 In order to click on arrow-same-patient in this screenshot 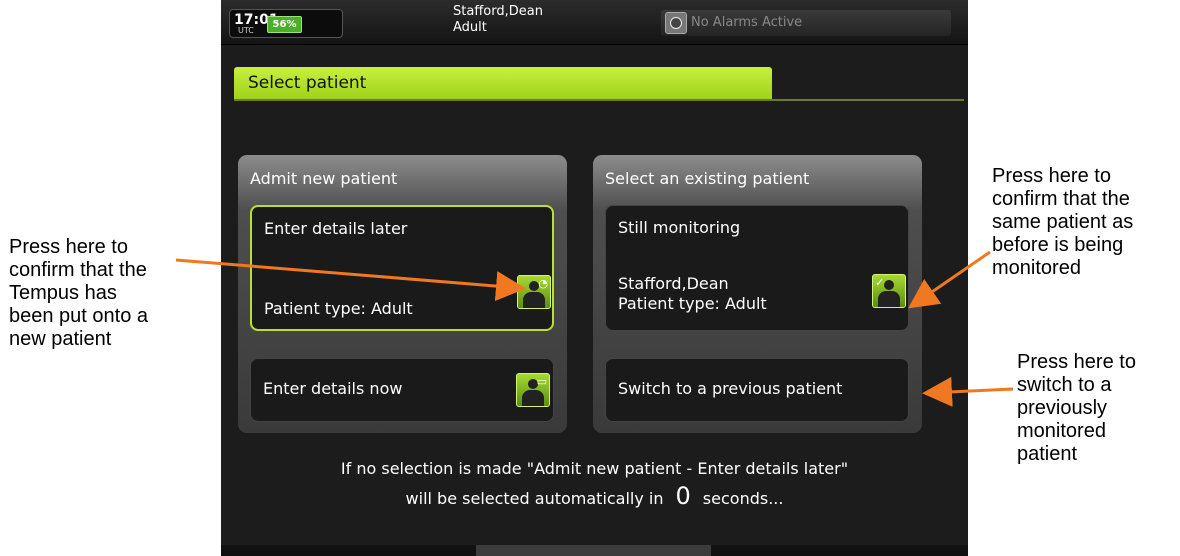, I will do `click(949, 279)`.